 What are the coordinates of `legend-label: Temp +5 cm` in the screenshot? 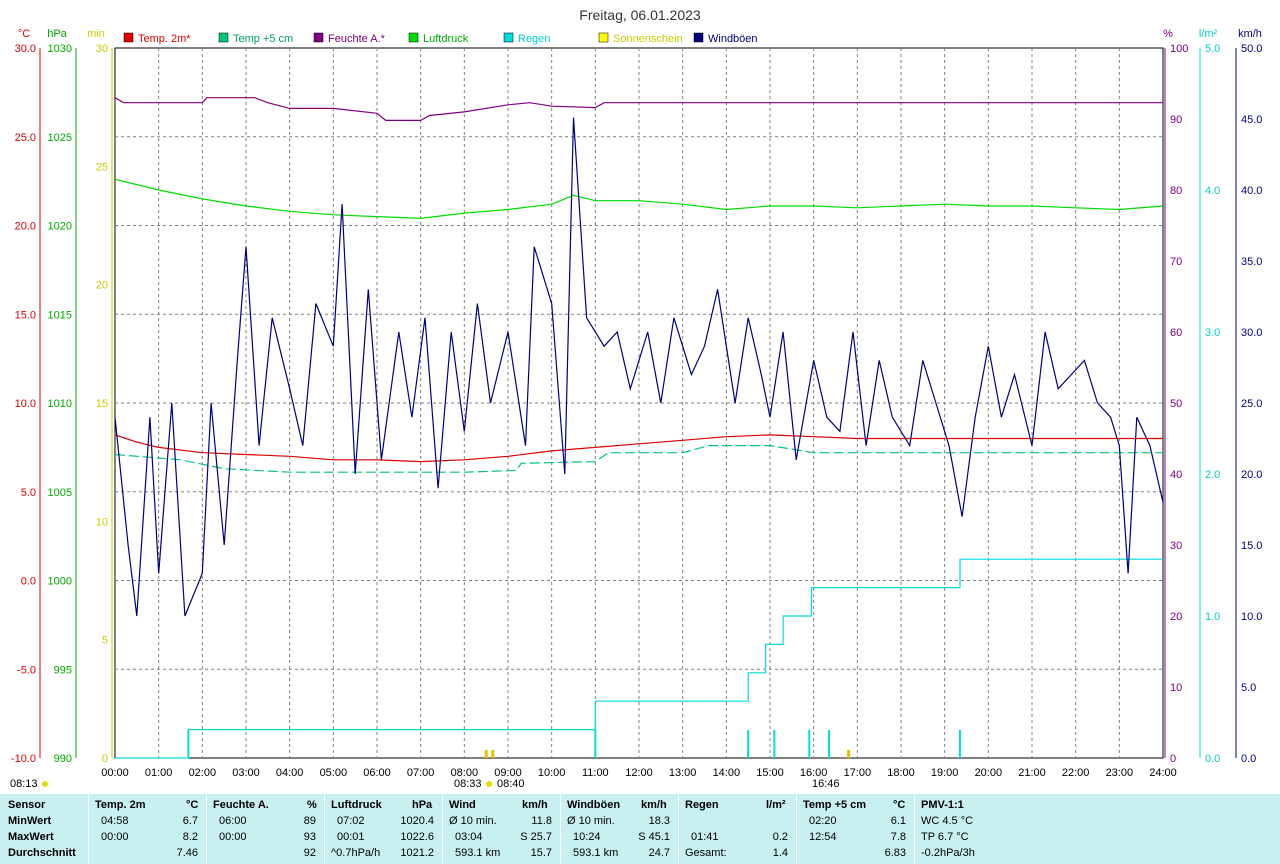 It's located at (263, 39).